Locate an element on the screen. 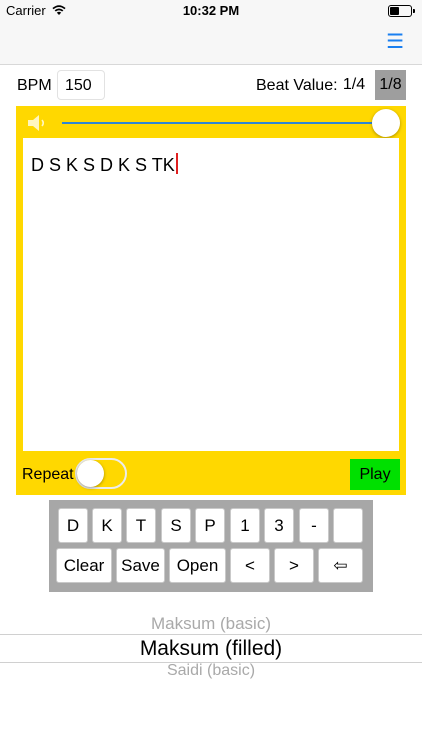 Image resolution: width=422 pixels, height=750 pixels. open-button: Open is located at coordinates (197, 565).